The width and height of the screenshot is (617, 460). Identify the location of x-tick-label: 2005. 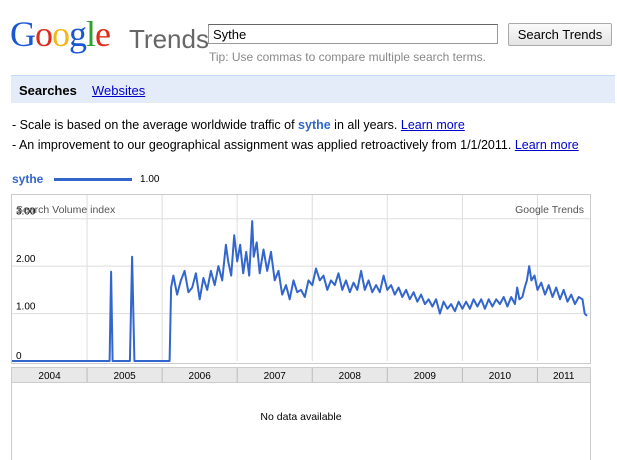
(124, 376).